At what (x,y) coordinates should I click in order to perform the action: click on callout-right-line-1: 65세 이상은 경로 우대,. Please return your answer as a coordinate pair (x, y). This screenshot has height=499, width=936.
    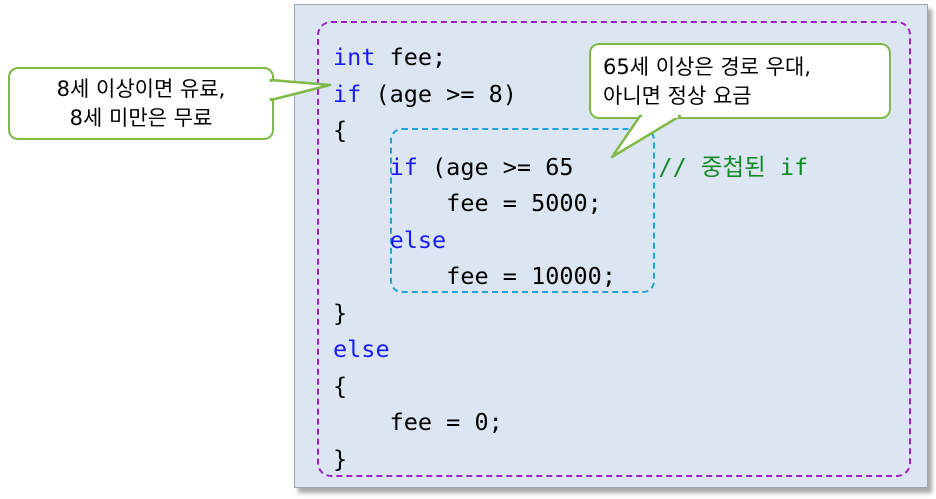
    Looking at the image, I should click on (707, 67).